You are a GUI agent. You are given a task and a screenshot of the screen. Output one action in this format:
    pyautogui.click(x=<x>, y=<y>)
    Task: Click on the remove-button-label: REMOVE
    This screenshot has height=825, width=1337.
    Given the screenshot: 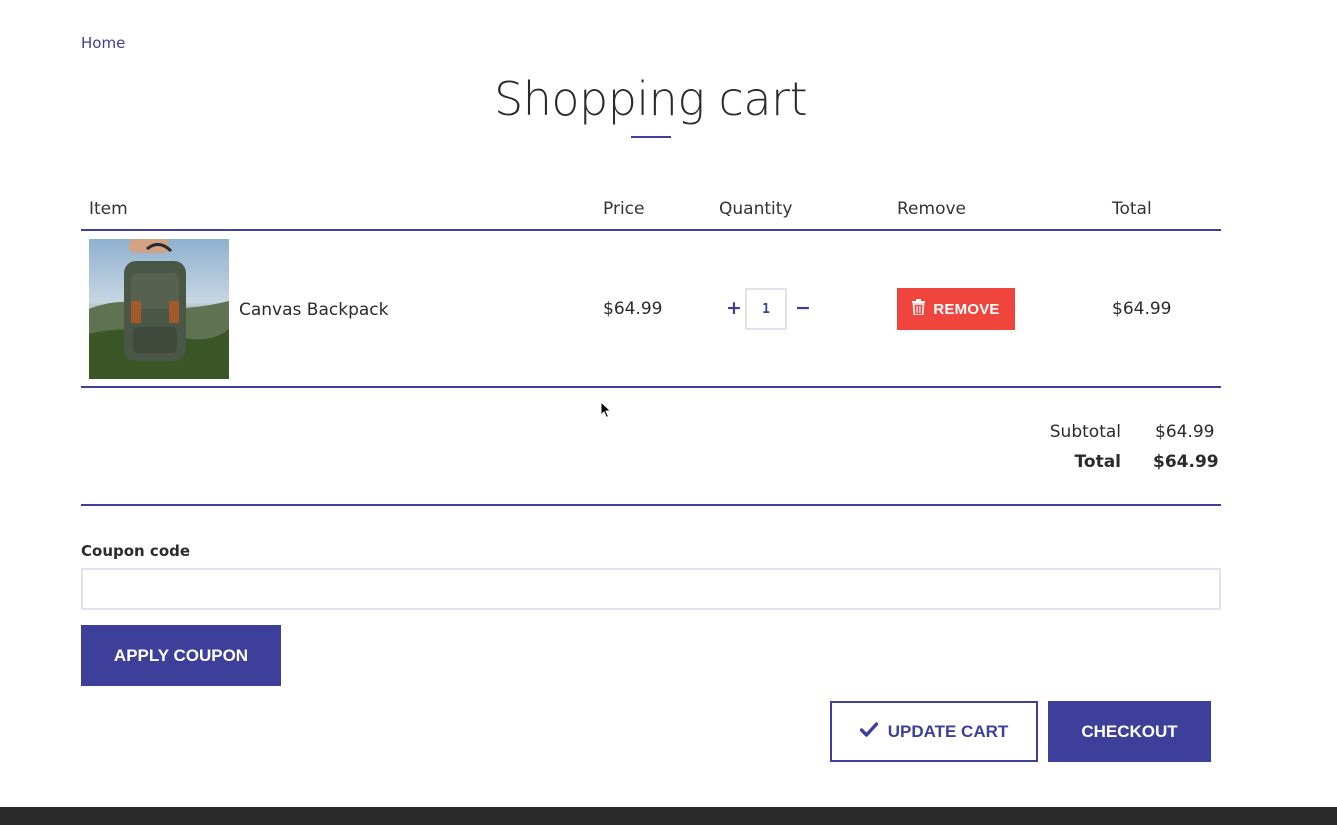 What is the action you would take?
    pyautogui.click(x=966, y=309)
    